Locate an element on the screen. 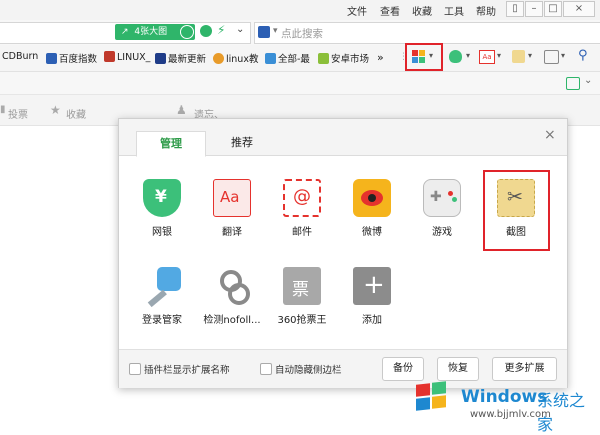 The image size is (600, 435). ext-tile-add: + 添加 is located at coordinates (372, 302).